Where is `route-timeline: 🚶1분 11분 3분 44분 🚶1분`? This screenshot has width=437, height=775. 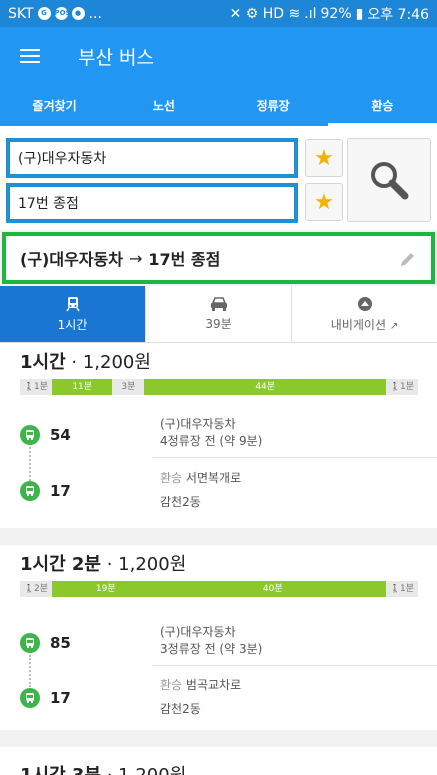
route-timeline: 🚶1분 11분 3분 44분 🚶1분 is located at coordinates (219, 387).